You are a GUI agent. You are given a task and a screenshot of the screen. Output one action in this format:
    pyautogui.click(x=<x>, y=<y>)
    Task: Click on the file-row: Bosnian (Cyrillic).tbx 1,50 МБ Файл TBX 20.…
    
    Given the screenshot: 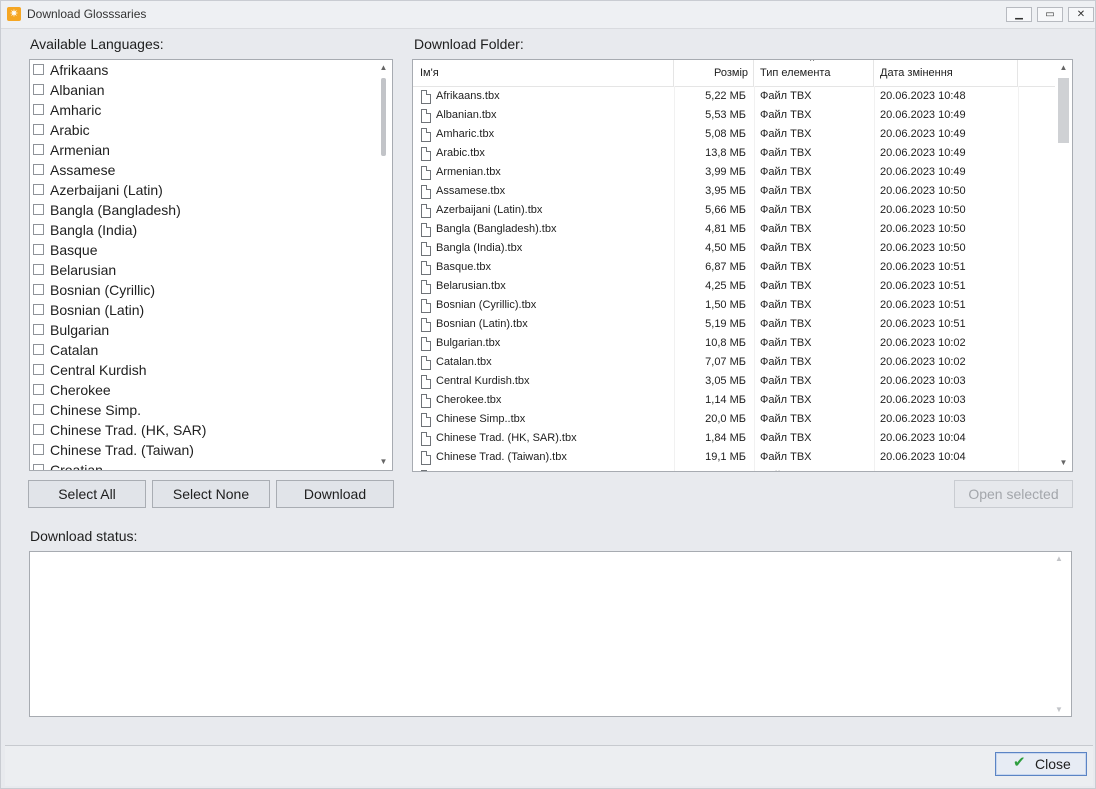 What is the action you would take?
    pyautogui.click(x=734, y=305)
    